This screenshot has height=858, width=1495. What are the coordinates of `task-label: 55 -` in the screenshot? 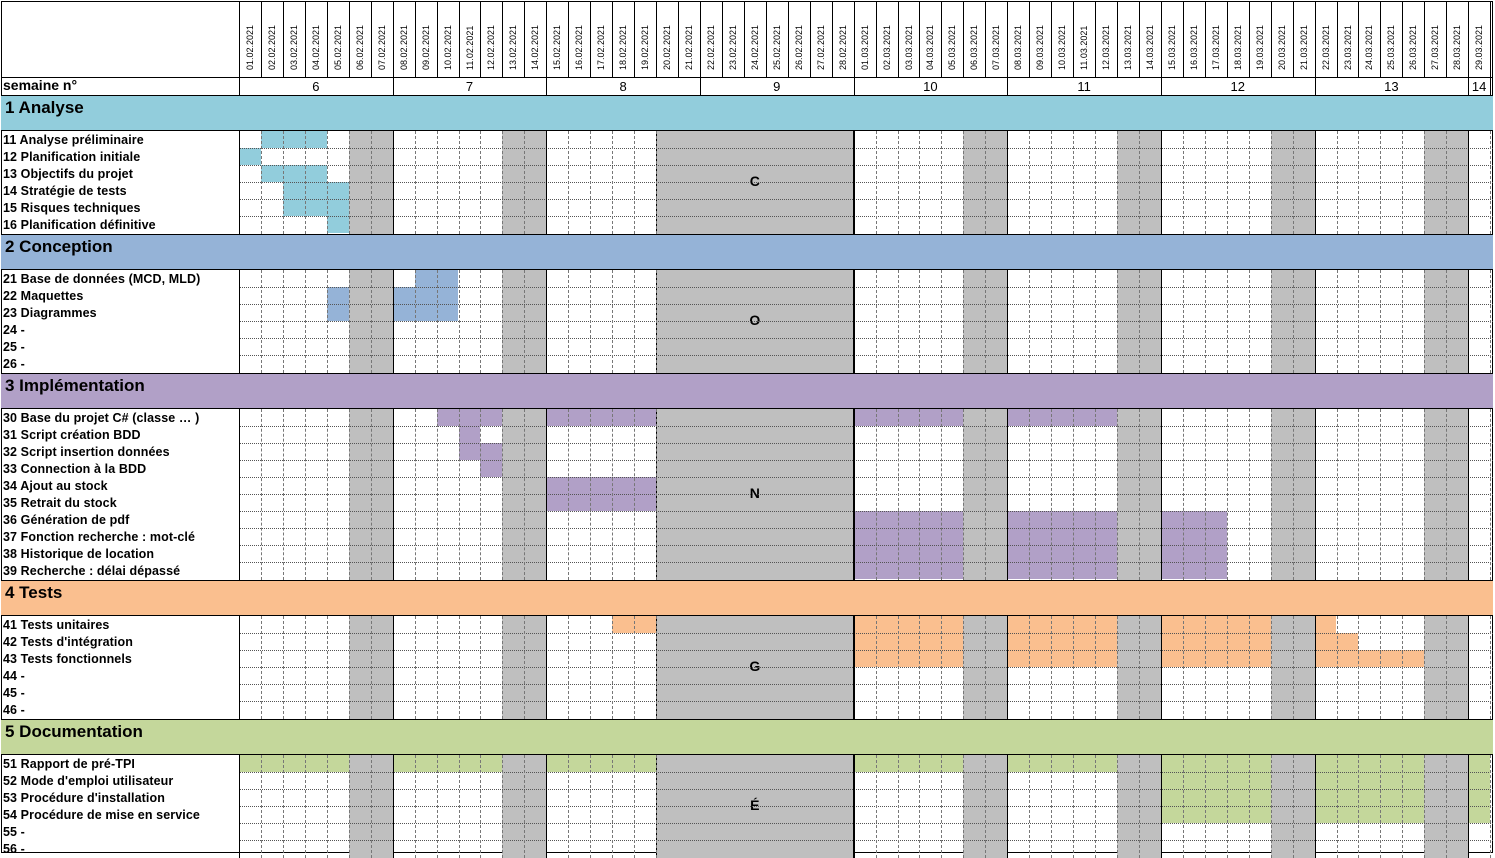 It's located at (14, 832).